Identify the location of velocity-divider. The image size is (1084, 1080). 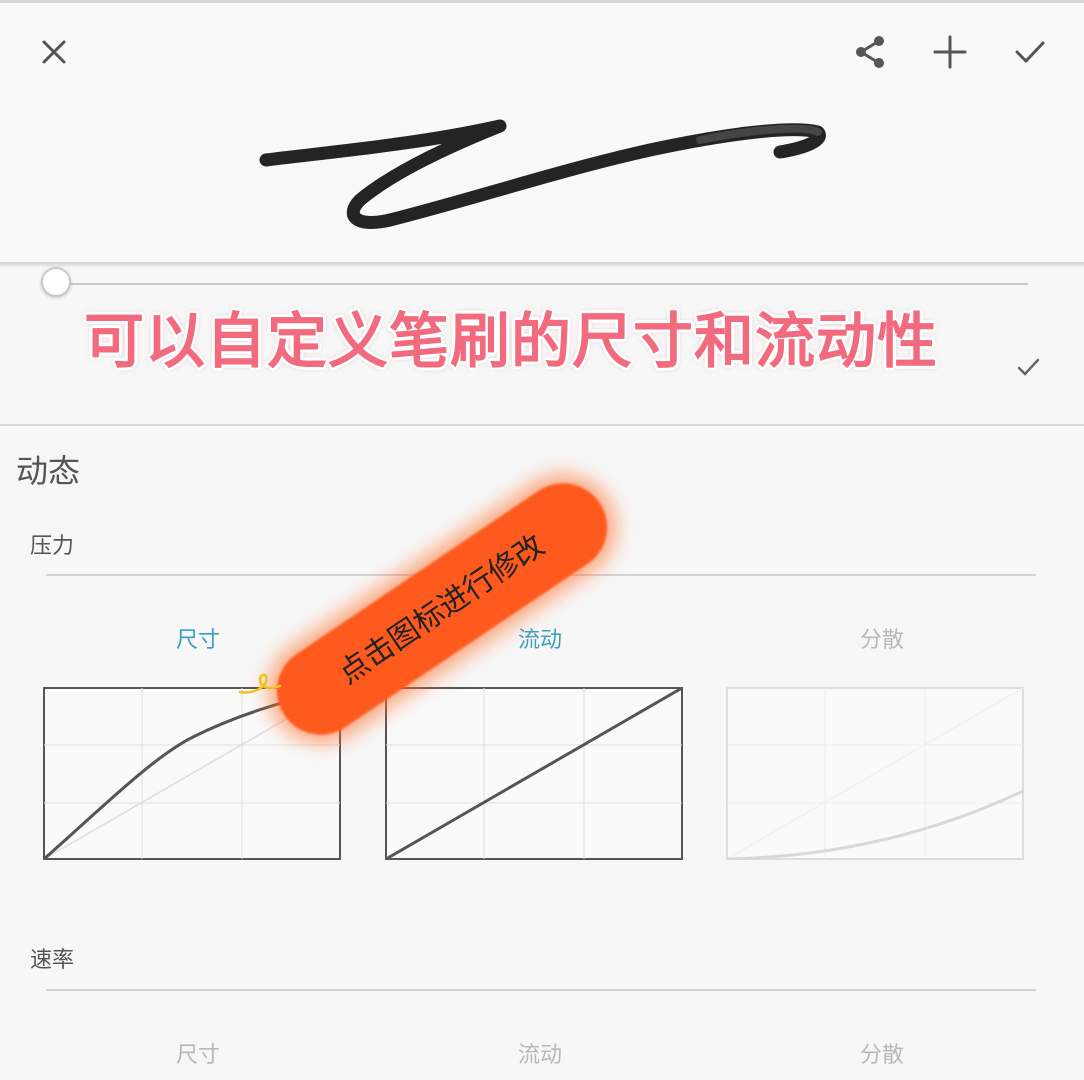
(541, 990).